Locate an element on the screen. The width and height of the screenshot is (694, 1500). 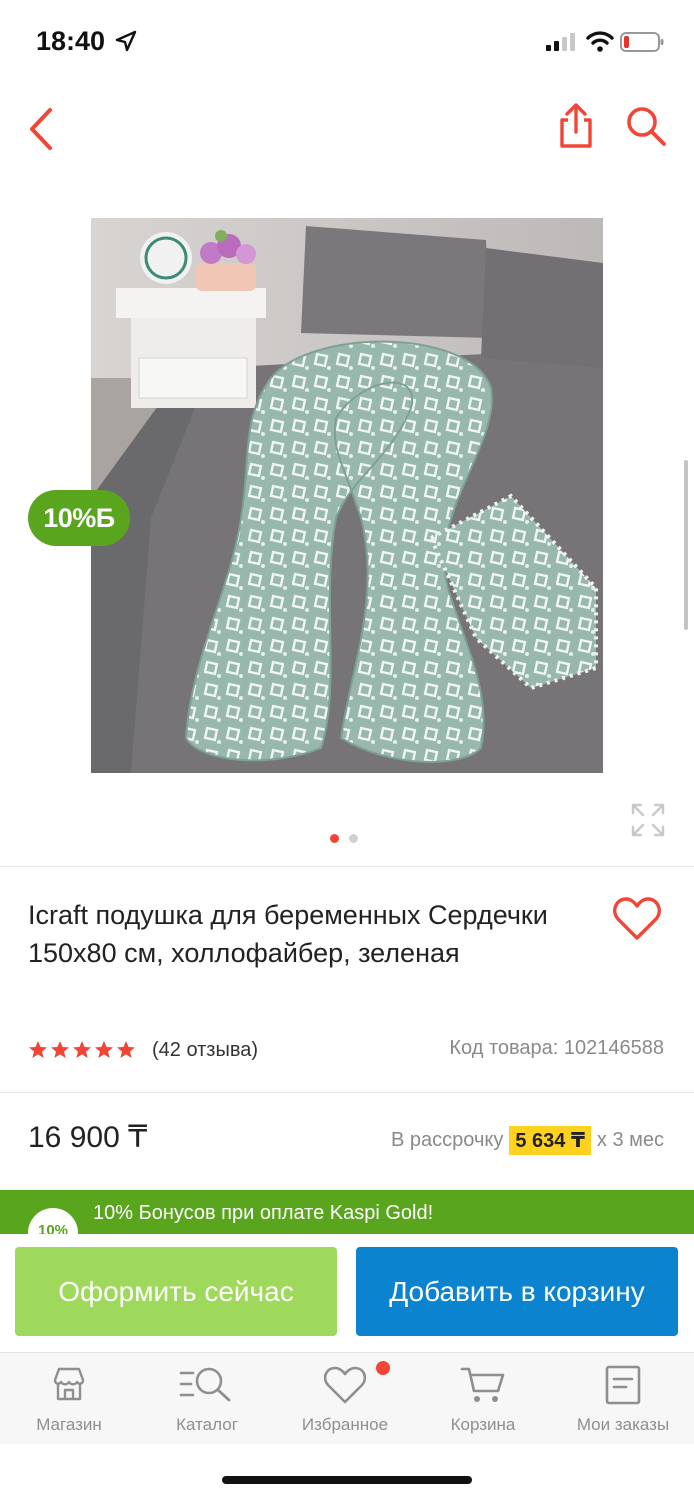
shop-icon is located at coordinates (69, 1384).